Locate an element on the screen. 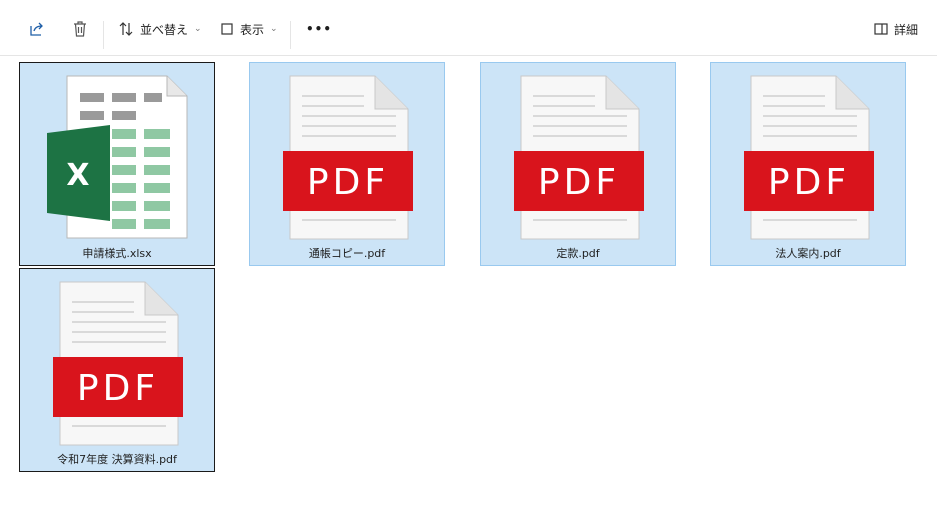  more-icon: ••• is located at coordinates (319, 29).